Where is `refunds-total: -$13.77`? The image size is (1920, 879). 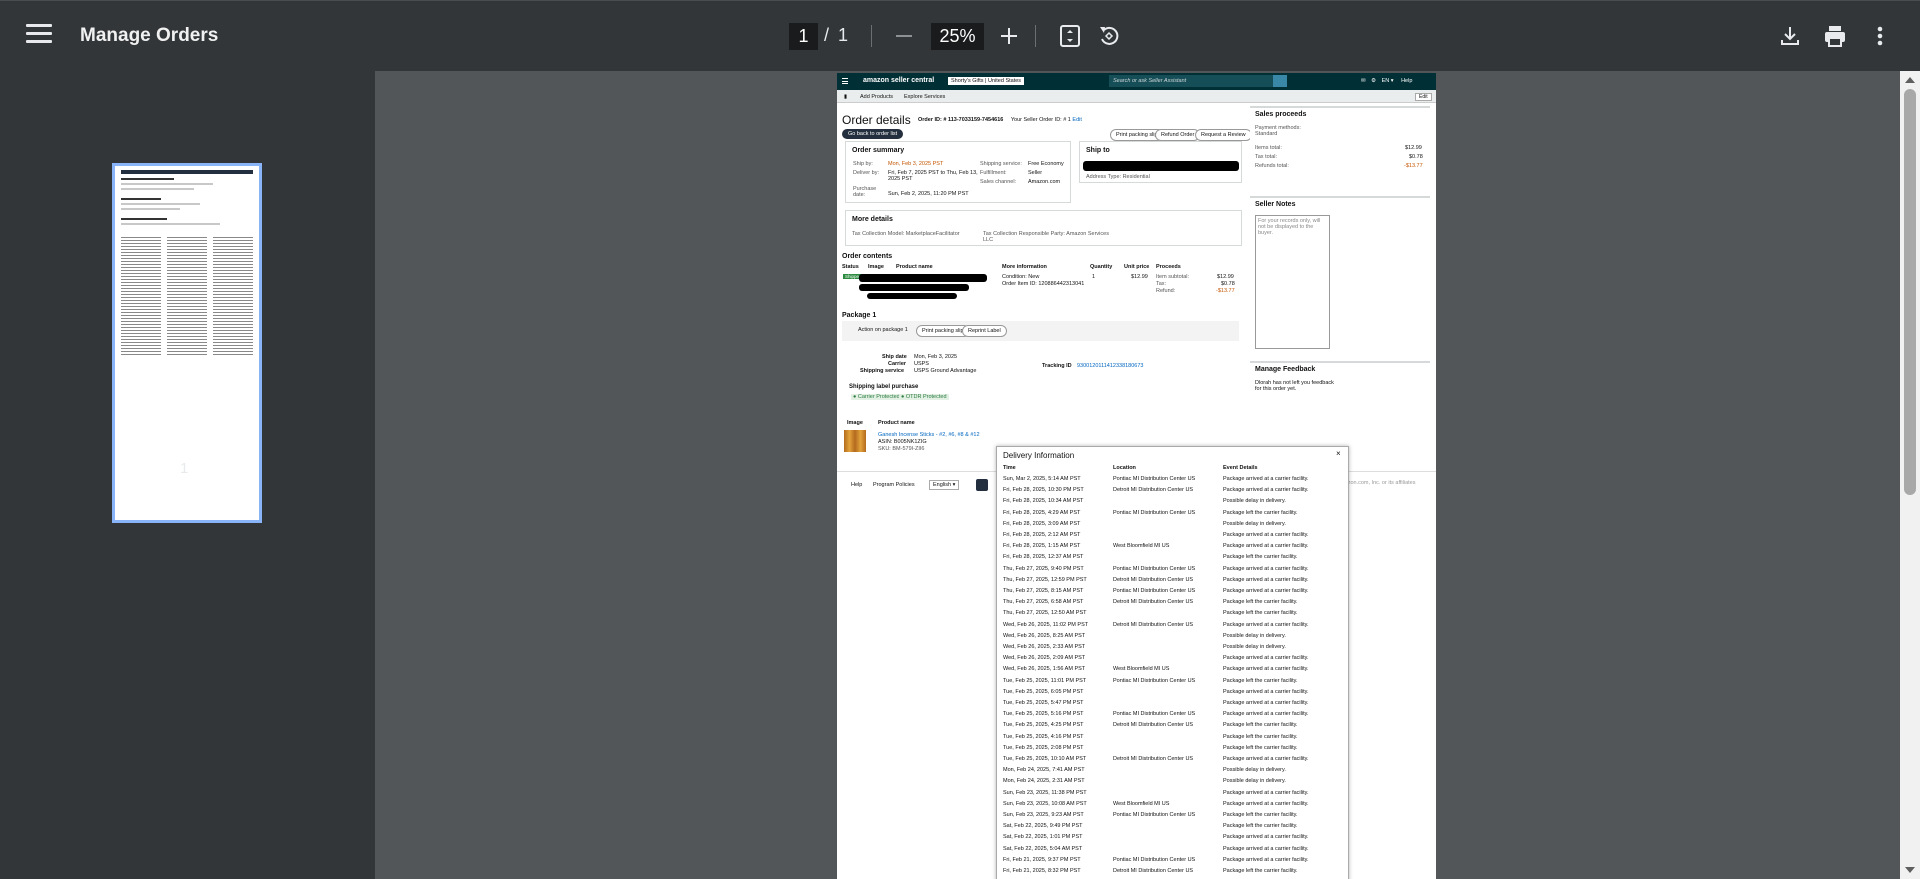 refunds-total: -$13.77 is located at coordinates (1413, 166).